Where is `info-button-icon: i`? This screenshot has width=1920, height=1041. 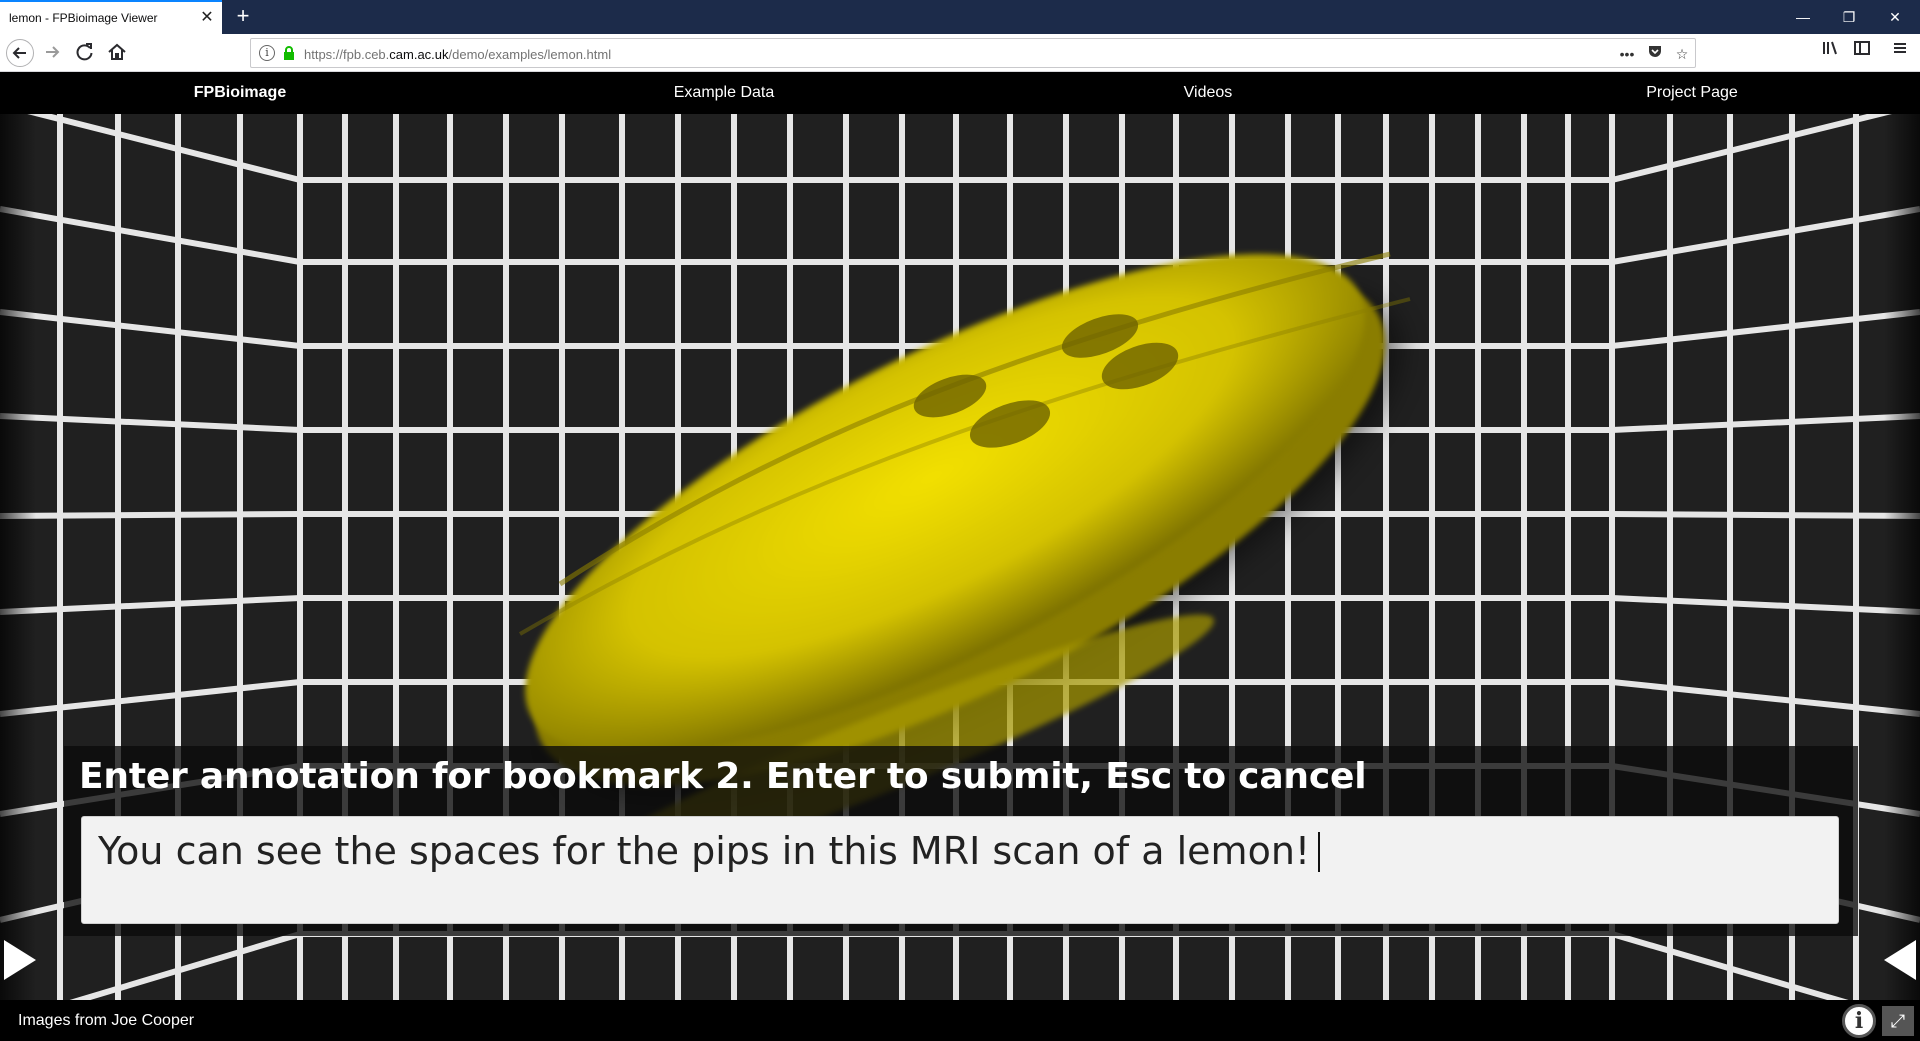
info-button-icon: i is located at coordinates (1859, 1021).